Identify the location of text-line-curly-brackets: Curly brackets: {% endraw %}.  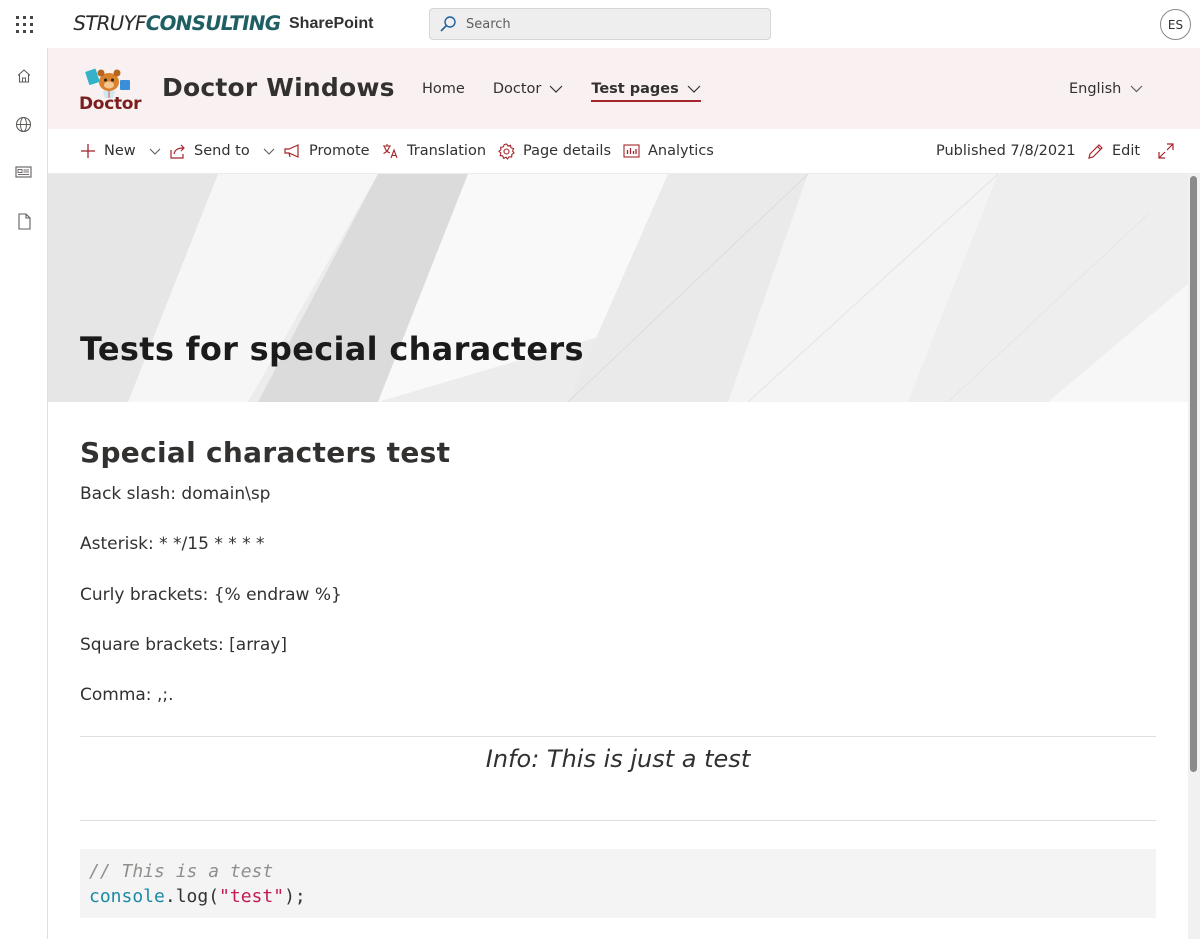
(211, 595).